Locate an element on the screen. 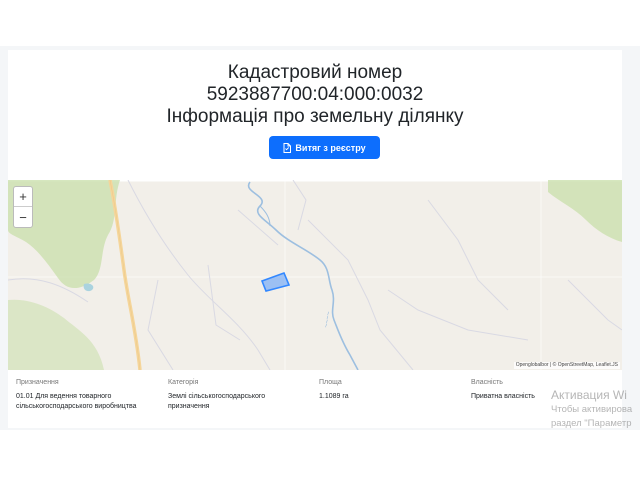 This screenshot has height=480, width=640. area-value: 1.1089 га is located at coordinates (334, 396).